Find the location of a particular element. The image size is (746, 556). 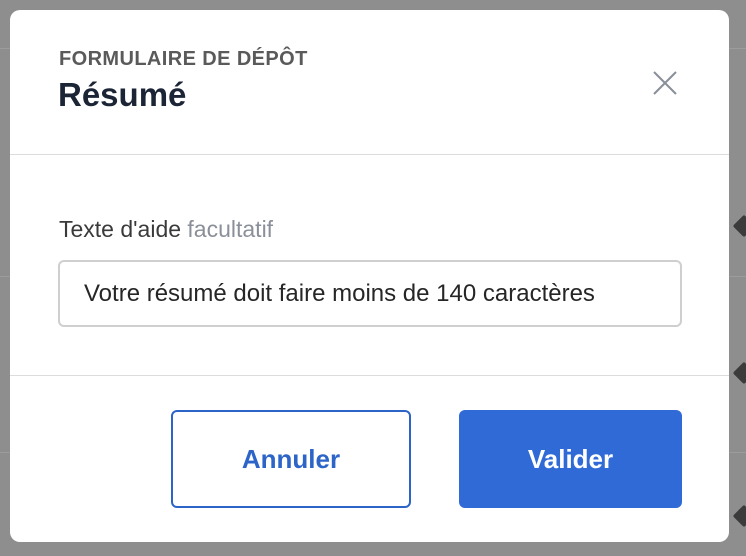

help-text-label: Texte d'aide facultatif is located at coordinates (166, 229).